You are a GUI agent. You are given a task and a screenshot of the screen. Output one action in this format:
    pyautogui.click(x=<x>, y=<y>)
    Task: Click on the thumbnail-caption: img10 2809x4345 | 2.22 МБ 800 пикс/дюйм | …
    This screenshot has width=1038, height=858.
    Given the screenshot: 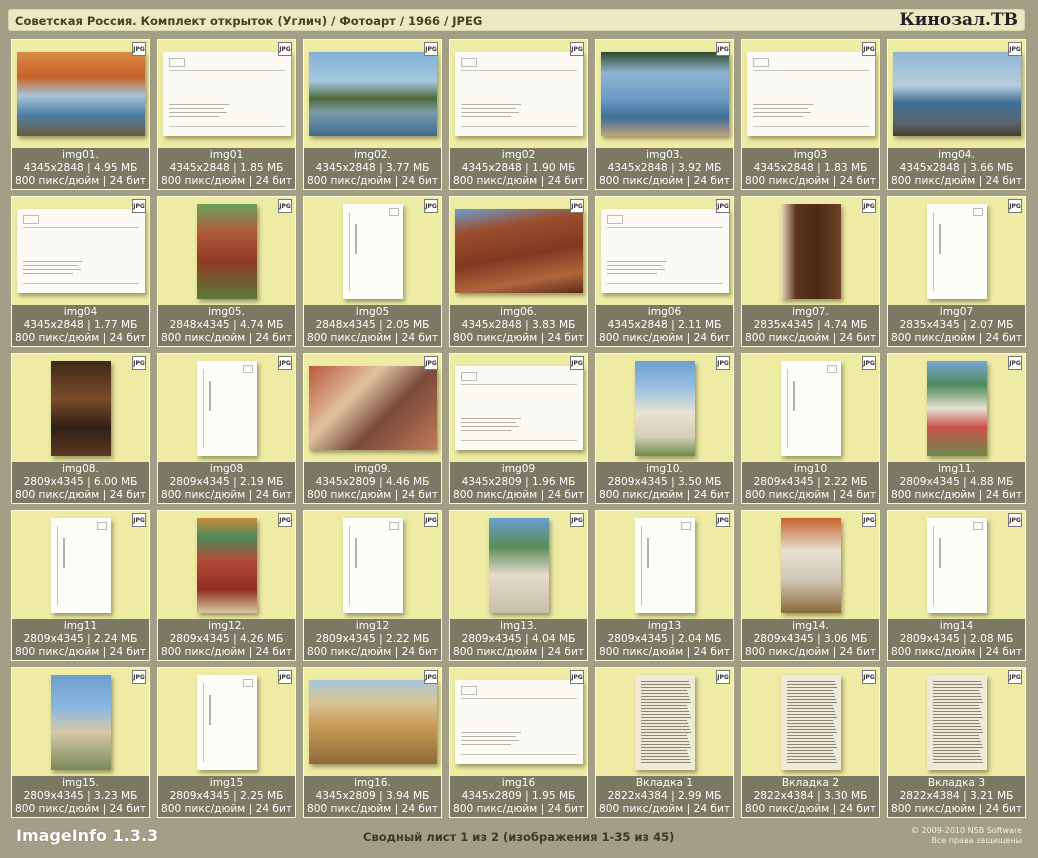 What is the action you would take?
    pyautogui.click(x=810, y=482)
    